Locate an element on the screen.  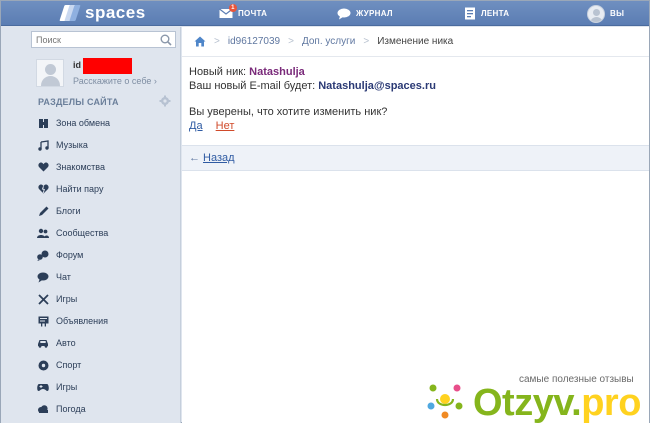
sidebar-item-blogs: Блоги is located at coordinates (106, 211).